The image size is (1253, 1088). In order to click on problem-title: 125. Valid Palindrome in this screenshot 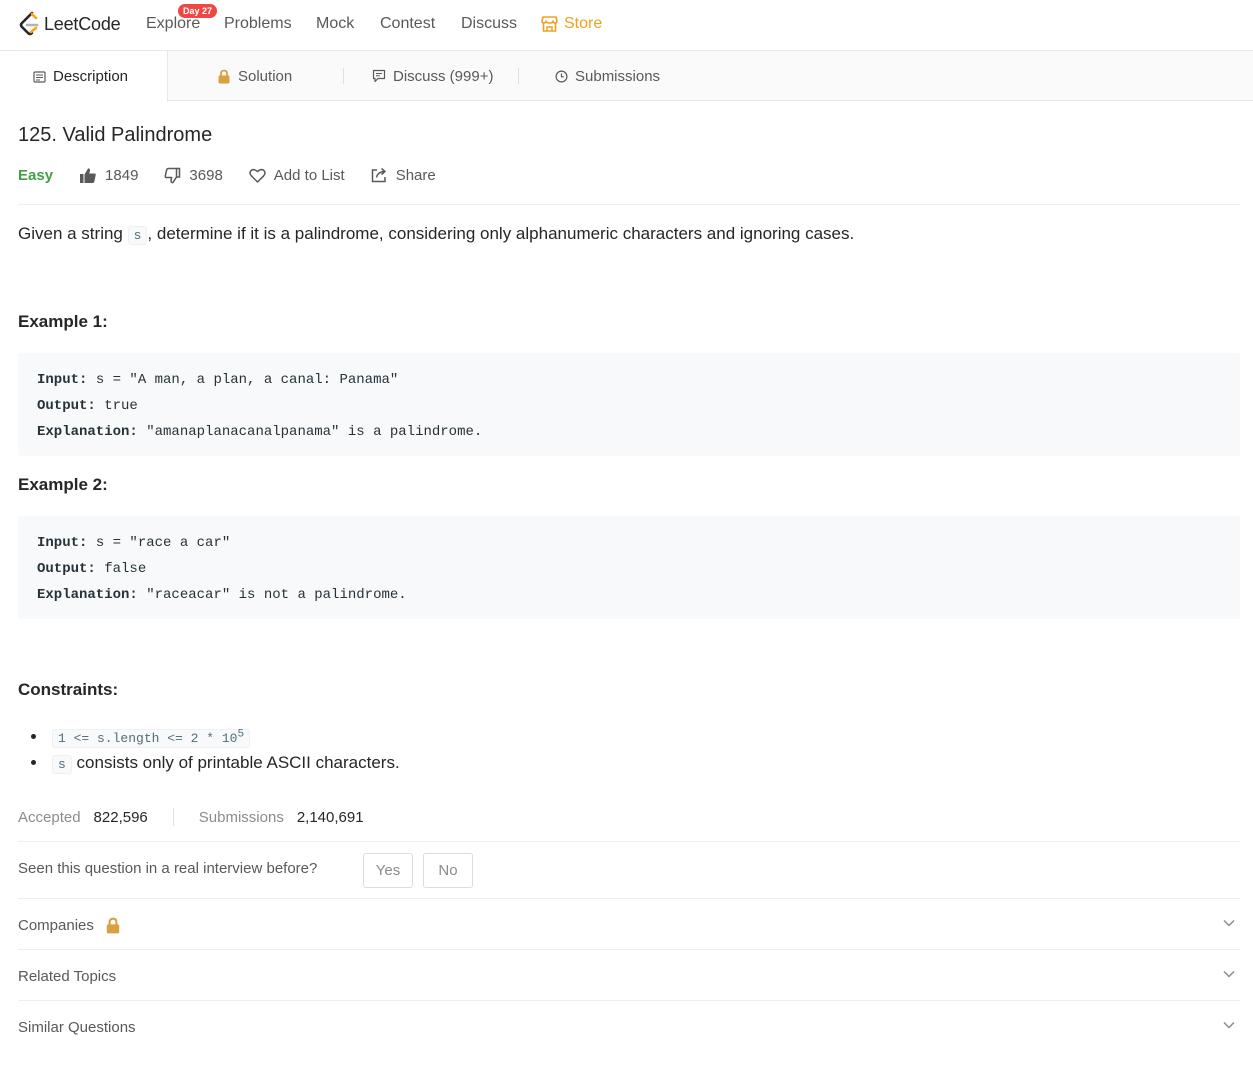, I will do `click(115, 135)`.